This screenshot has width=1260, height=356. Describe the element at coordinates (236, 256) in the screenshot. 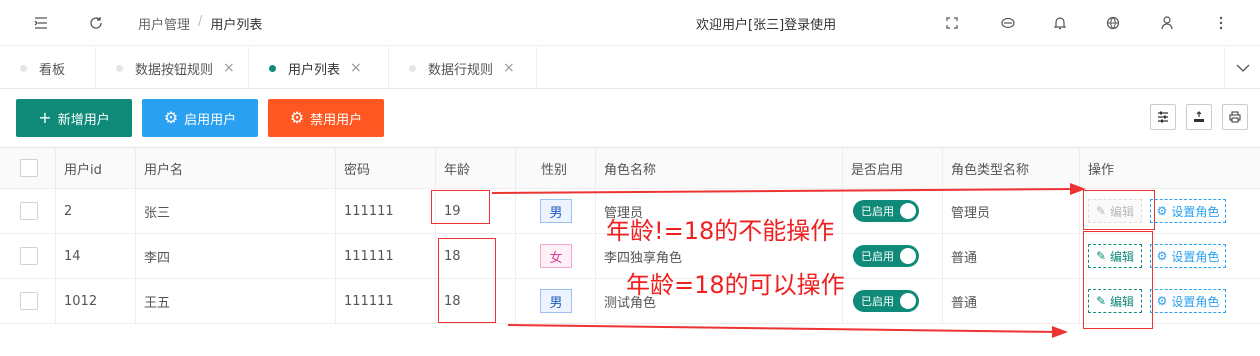

I see `cell-user-name: 李四` at that location.